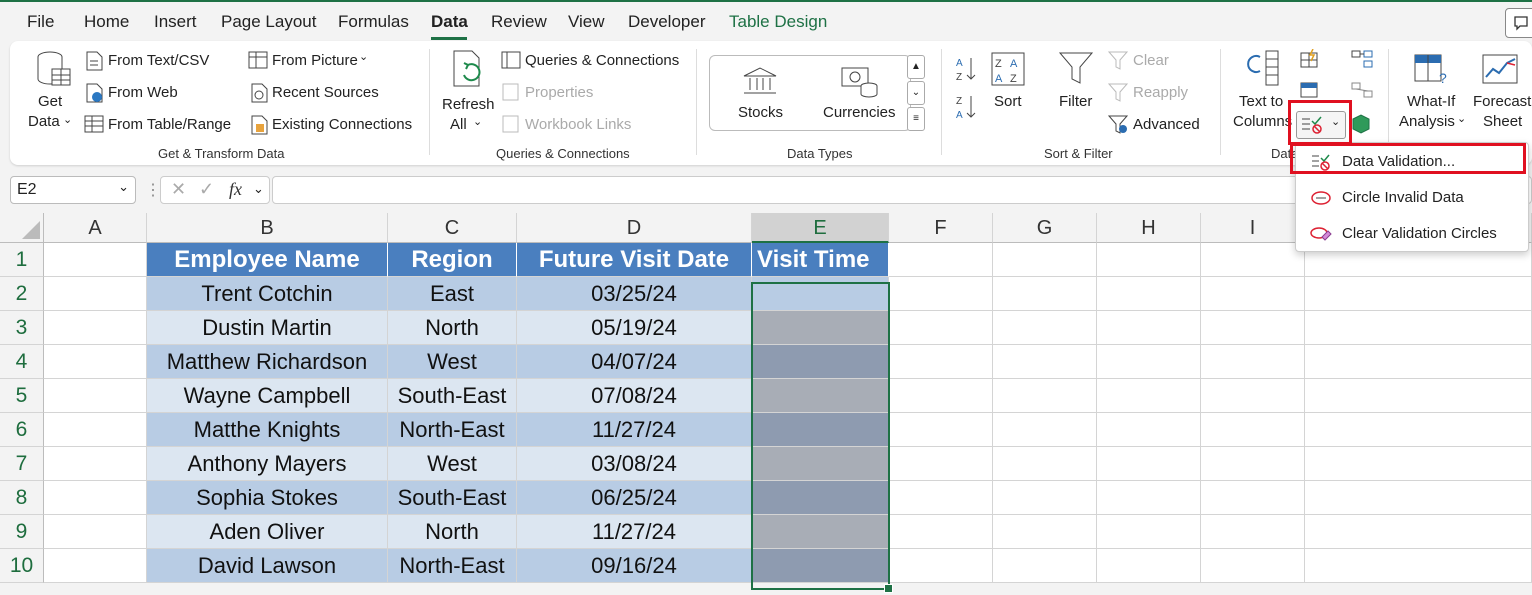  Describe the element at coordinates (267, 228) in the screenshot. I see `col-header-b: B` at that location.